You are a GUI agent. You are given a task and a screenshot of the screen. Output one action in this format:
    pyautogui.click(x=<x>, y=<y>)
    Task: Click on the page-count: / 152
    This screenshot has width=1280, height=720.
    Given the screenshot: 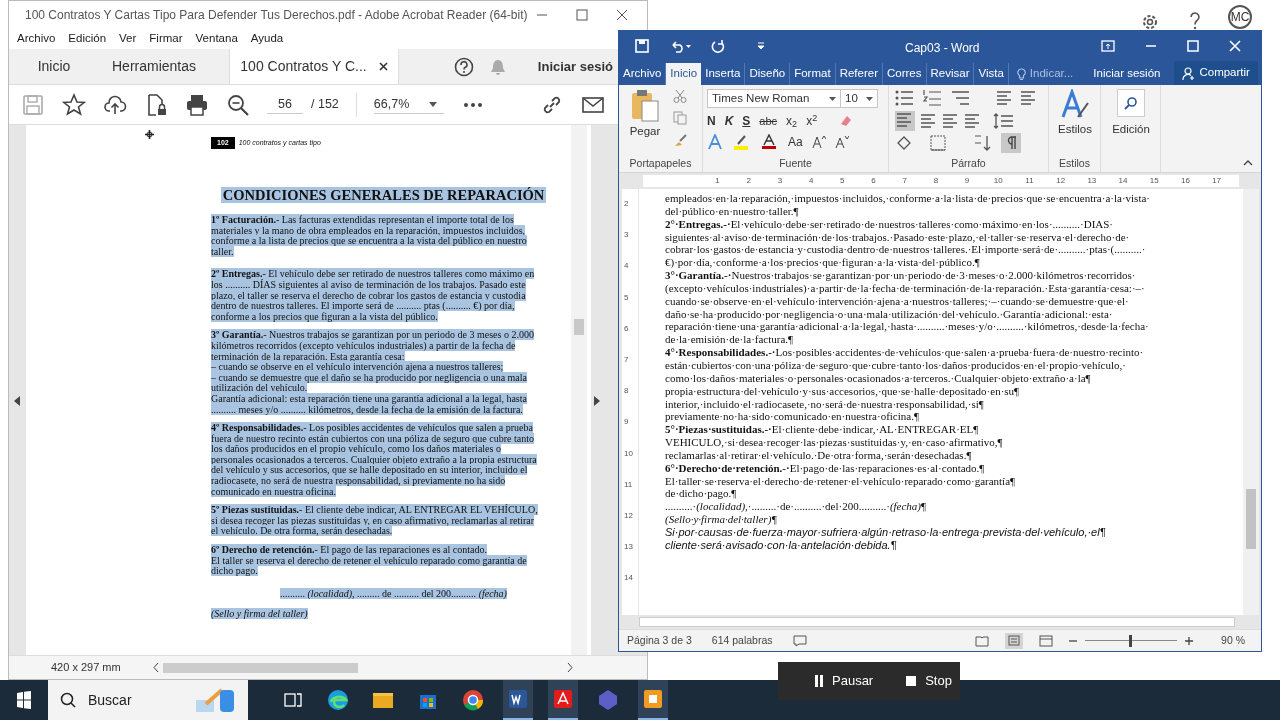 What is the action you would take?
    pyautogui.click(x=325, y=105)
    